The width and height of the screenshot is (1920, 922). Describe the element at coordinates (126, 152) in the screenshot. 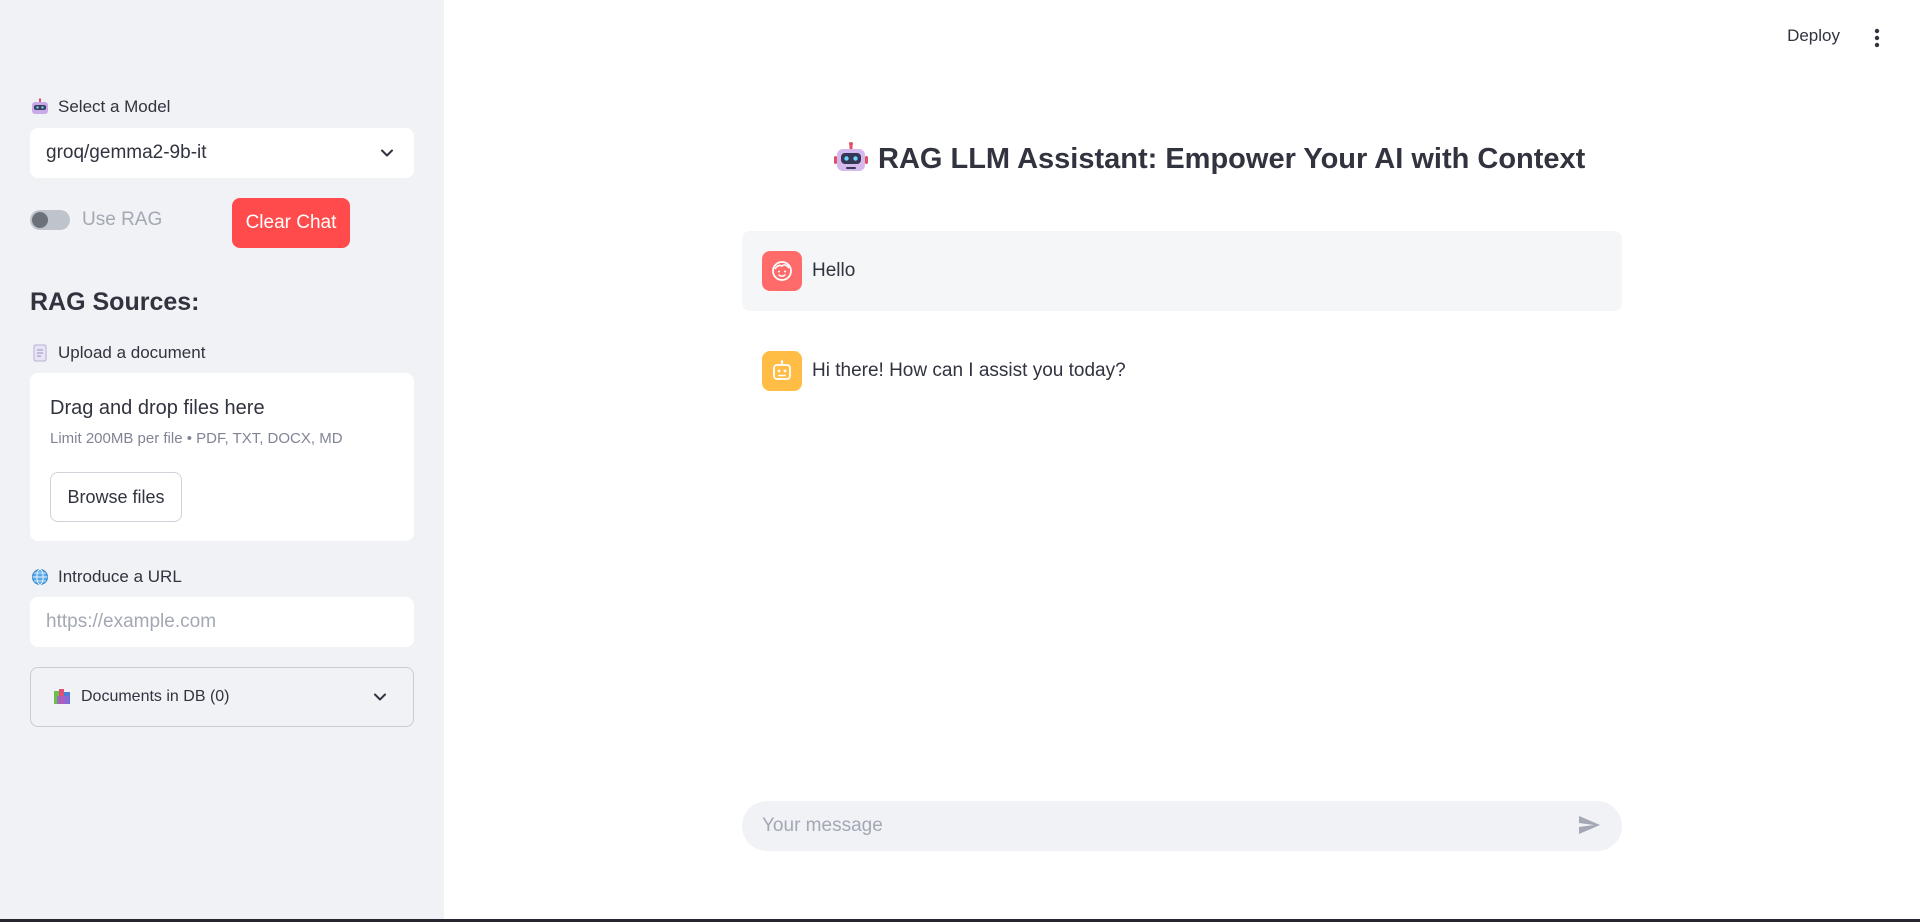

I see `model-select-value: groq/gemma2-9b-it` at that location.